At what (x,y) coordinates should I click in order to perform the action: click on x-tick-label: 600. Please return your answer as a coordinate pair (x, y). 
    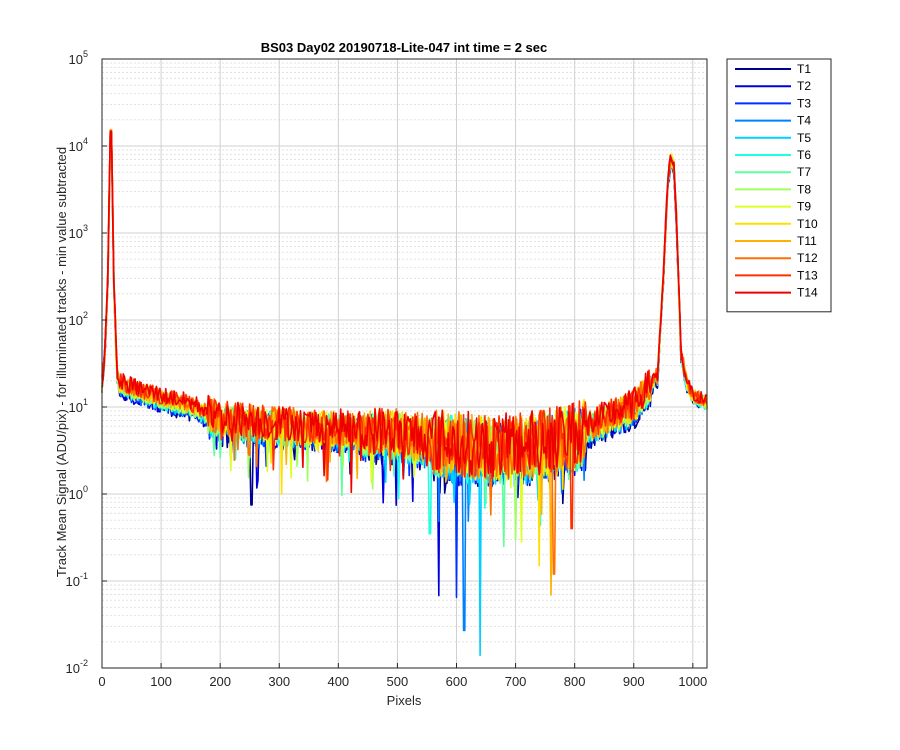
    Looking at the image, I should click on (457, 681).